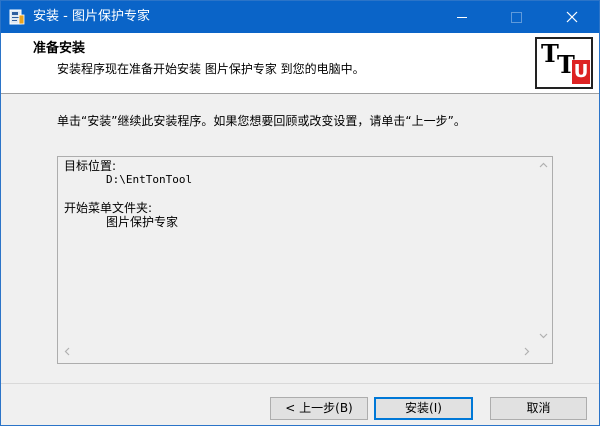  I want to click on destination-label: 目标位置:, so click(90, 166).